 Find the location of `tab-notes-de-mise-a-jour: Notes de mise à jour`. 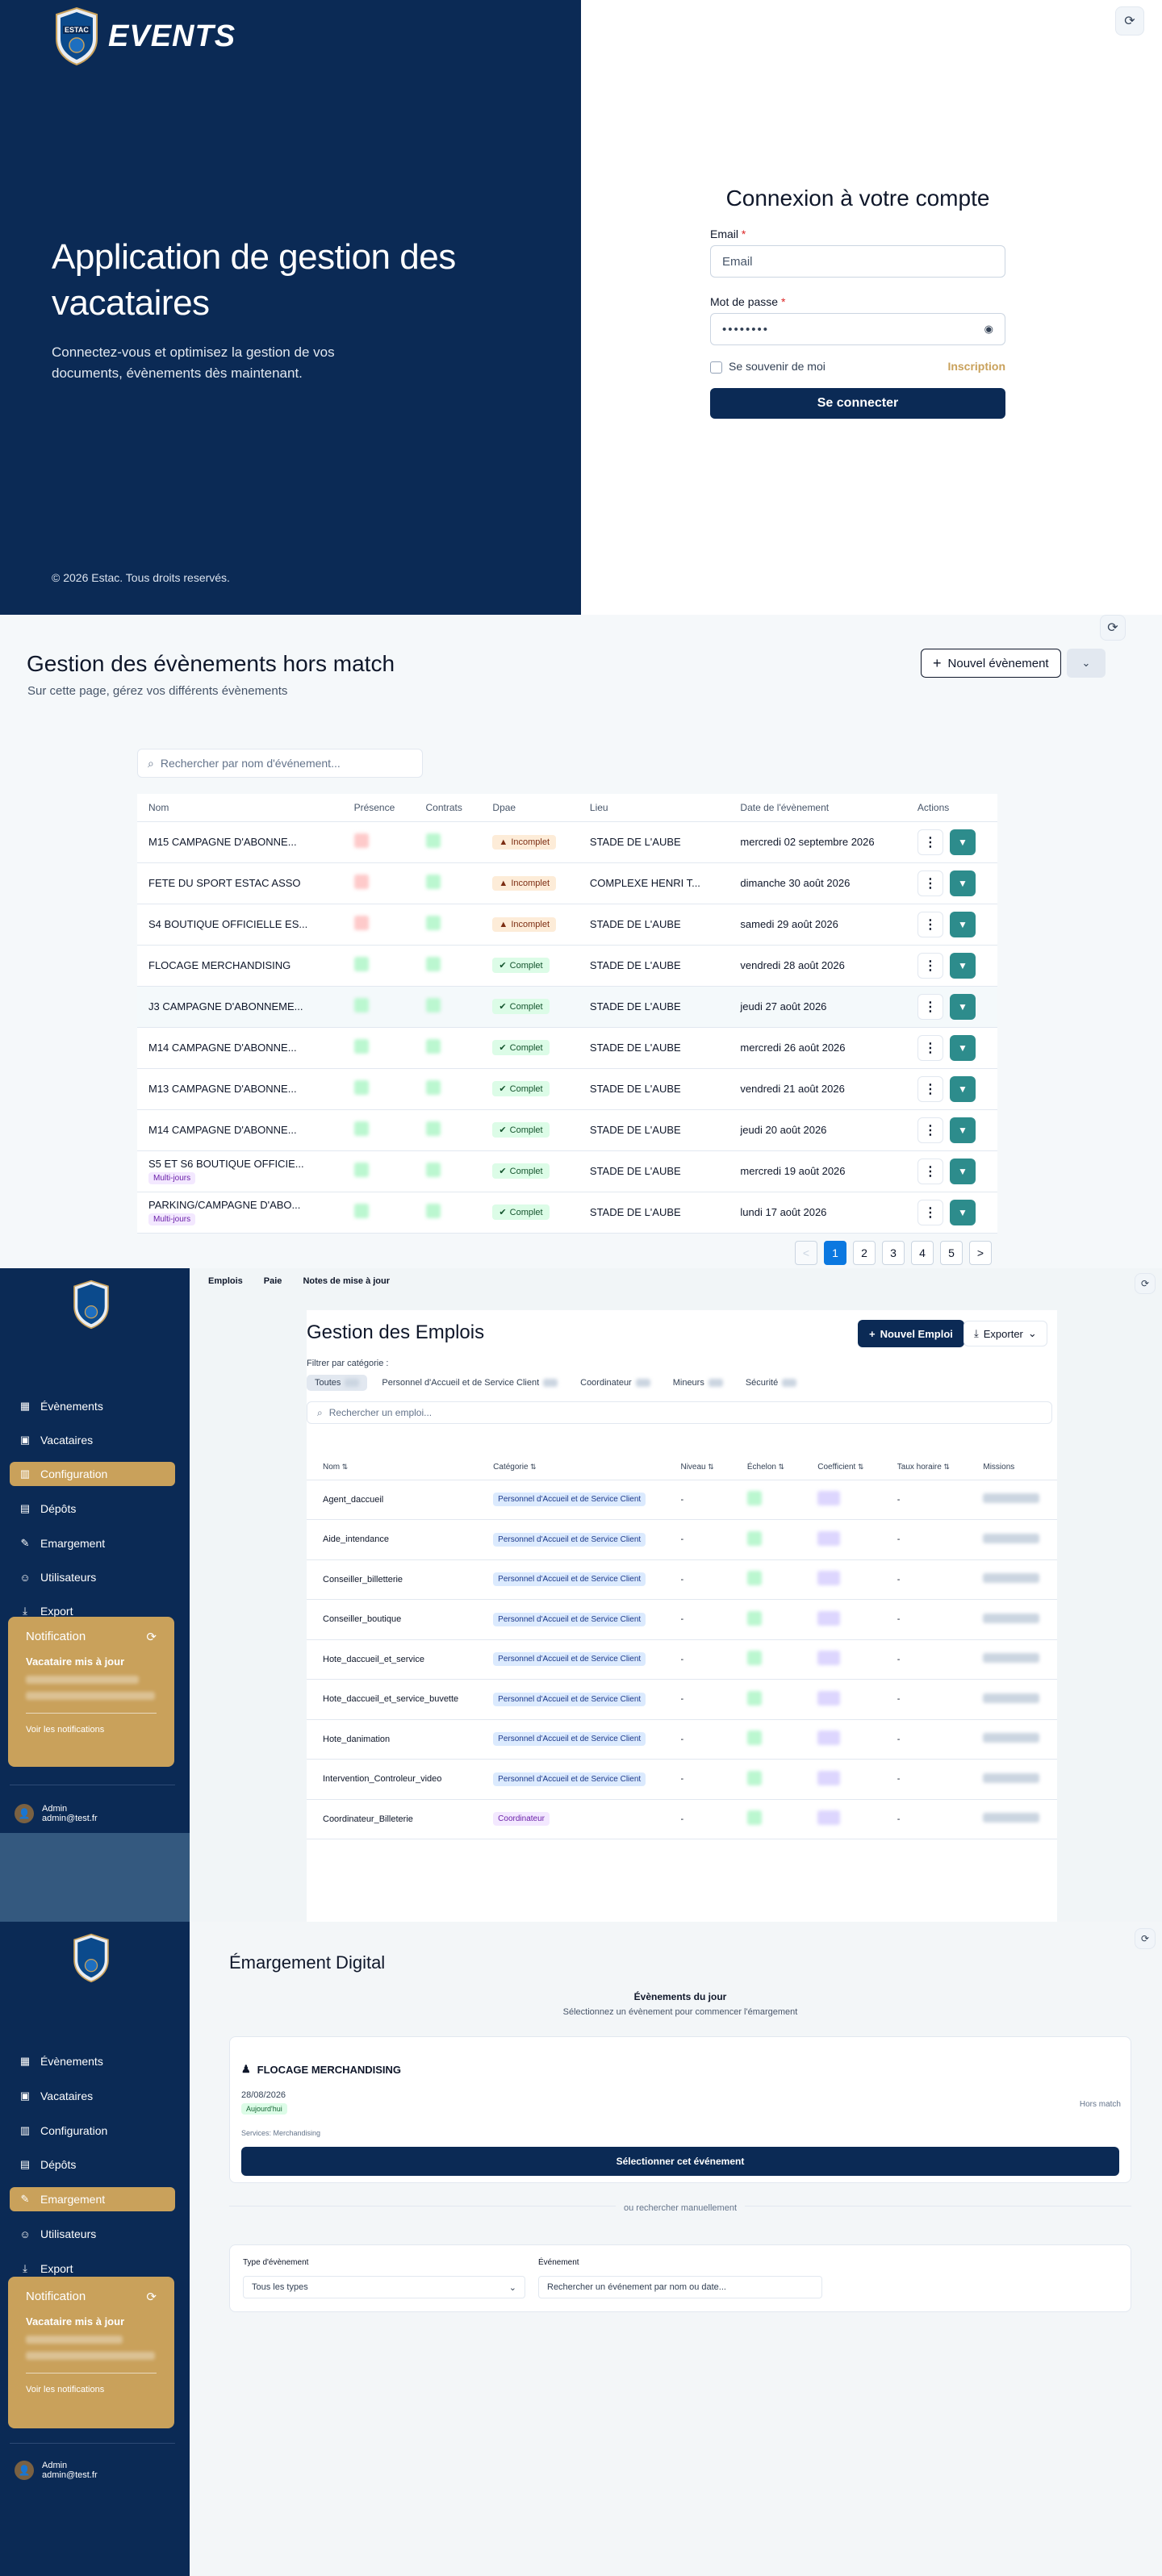

tab-notes-de-mise-a-jour: Notes de mise à jour is located at coordinates (346, 1281).